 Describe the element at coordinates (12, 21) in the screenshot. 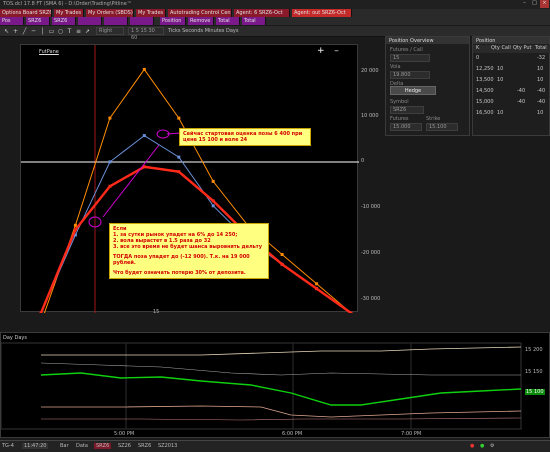

I see `tab-pos: Pos` at that location.